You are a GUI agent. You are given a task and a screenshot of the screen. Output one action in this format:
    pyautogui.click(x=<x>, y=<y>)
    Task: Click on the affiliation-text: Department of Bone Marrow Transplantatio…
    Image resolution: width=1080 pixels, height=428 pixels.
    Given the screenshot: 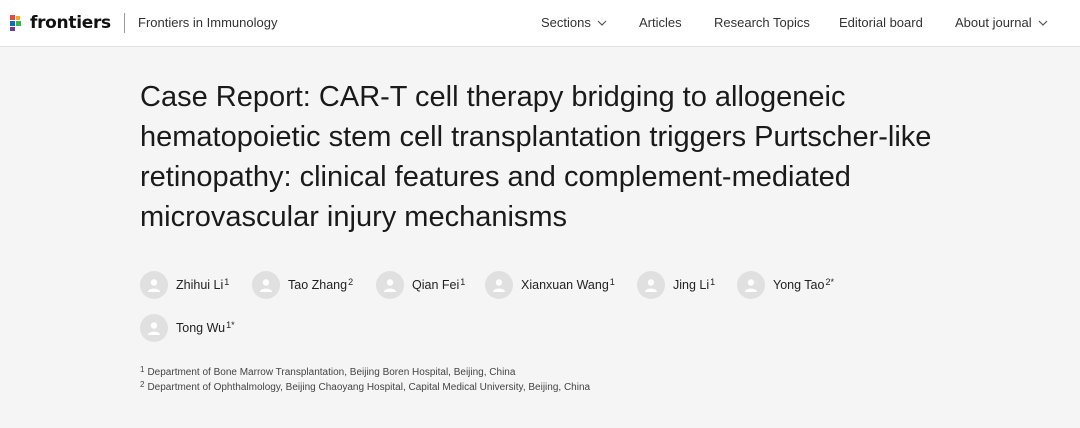 What is the action you would take?
    pyautogui.click(x=331, y=372)
    